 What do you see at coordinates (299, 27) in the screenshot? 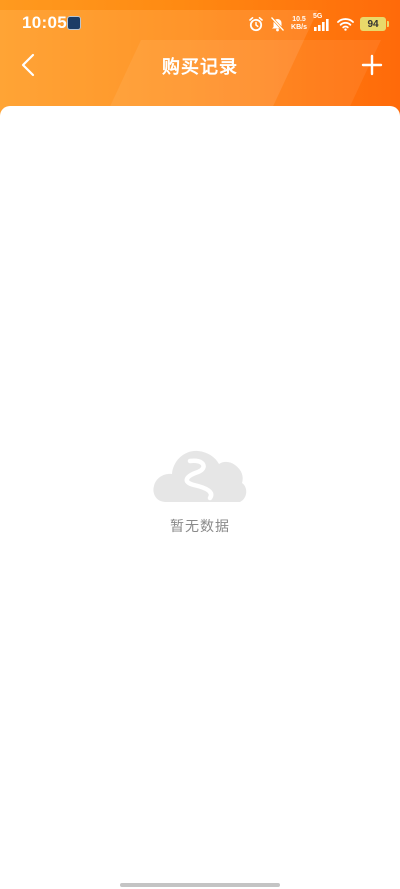
I see `network-speed-unit: KB/s` at bounding box center [299, 27].